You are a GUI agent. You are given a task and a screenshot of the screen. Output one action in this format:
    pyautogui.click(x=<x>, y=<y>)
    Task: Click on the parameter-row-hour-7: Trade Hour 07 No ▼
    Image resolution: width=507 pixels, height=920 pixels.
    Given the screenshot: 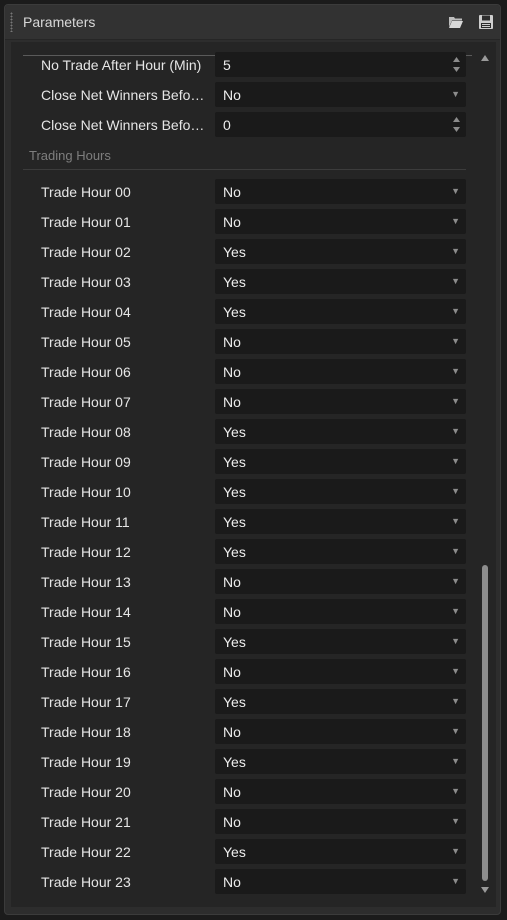 What is the action you would take?
    pyautogui.click(x=241, y=402)
    